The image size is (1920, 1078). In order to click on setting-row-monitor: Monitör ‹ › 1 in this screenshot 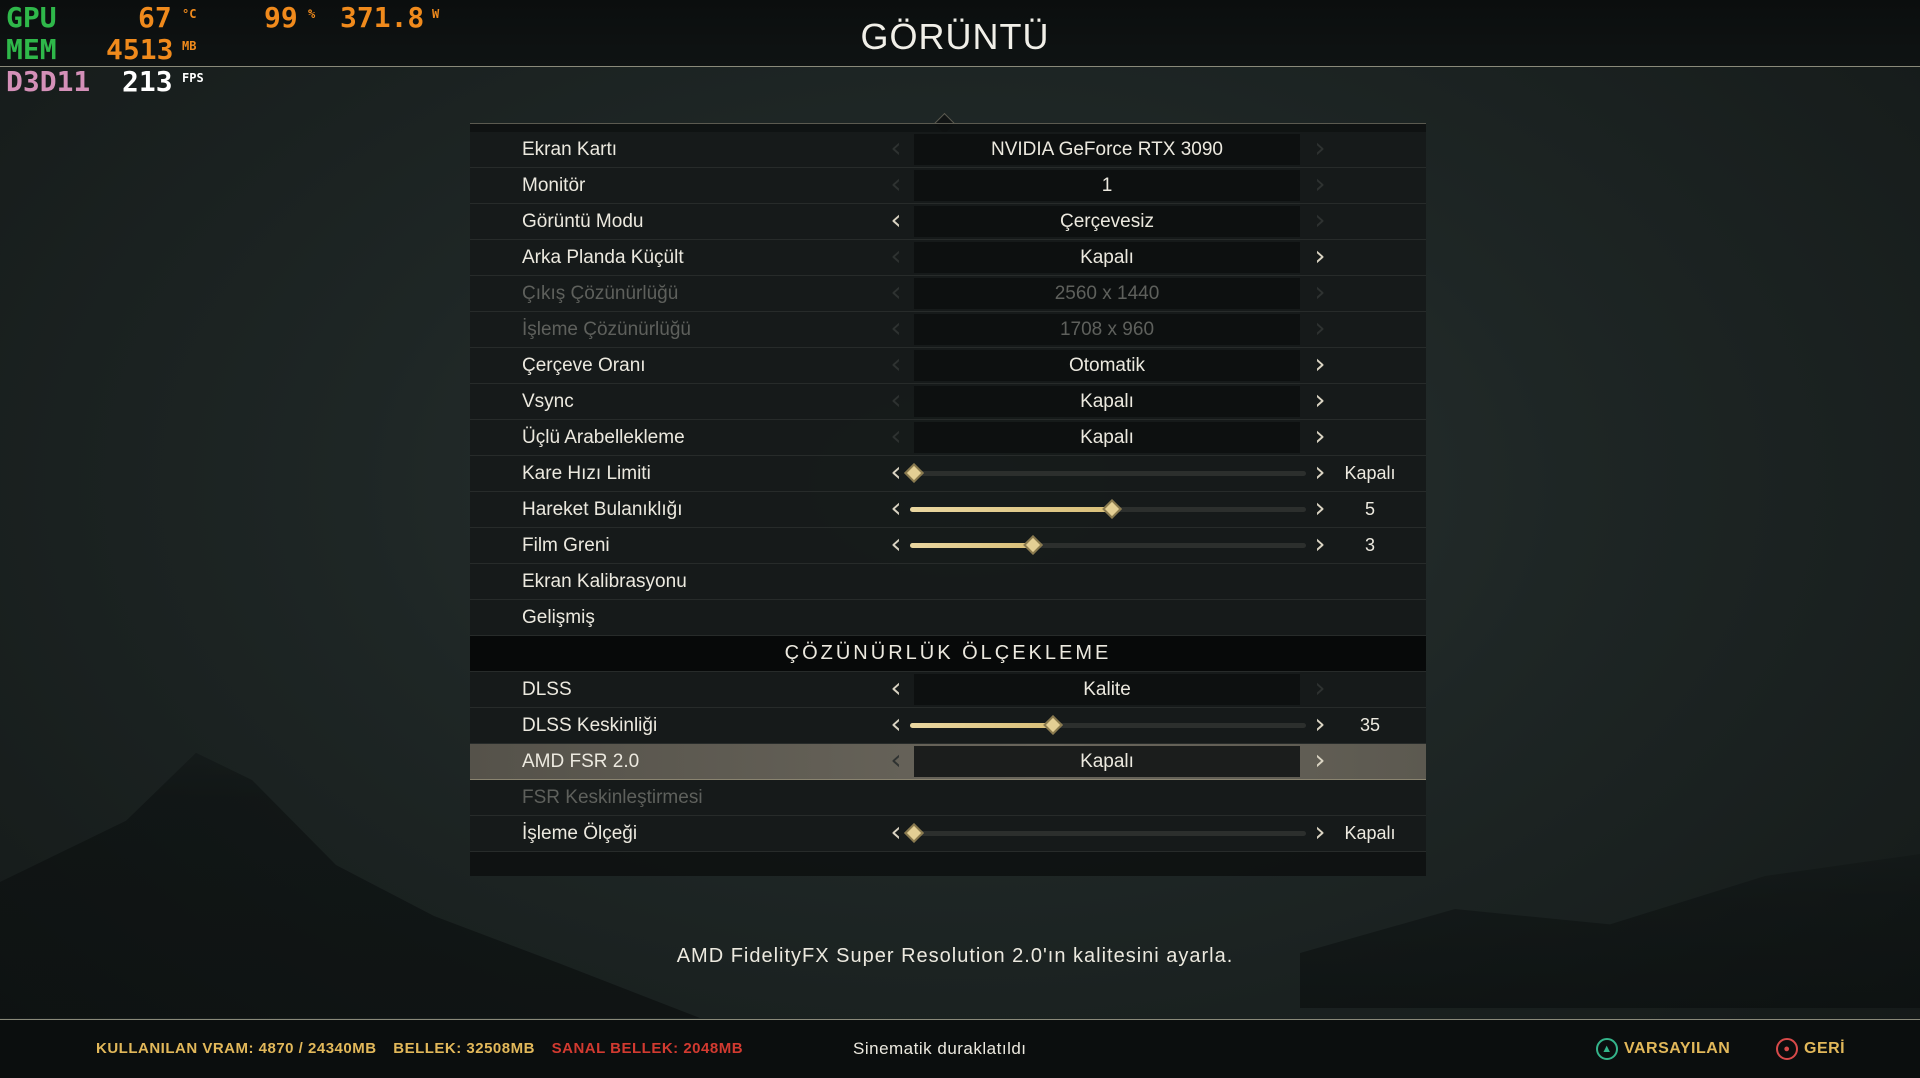, I will do `click(948, 186)`.